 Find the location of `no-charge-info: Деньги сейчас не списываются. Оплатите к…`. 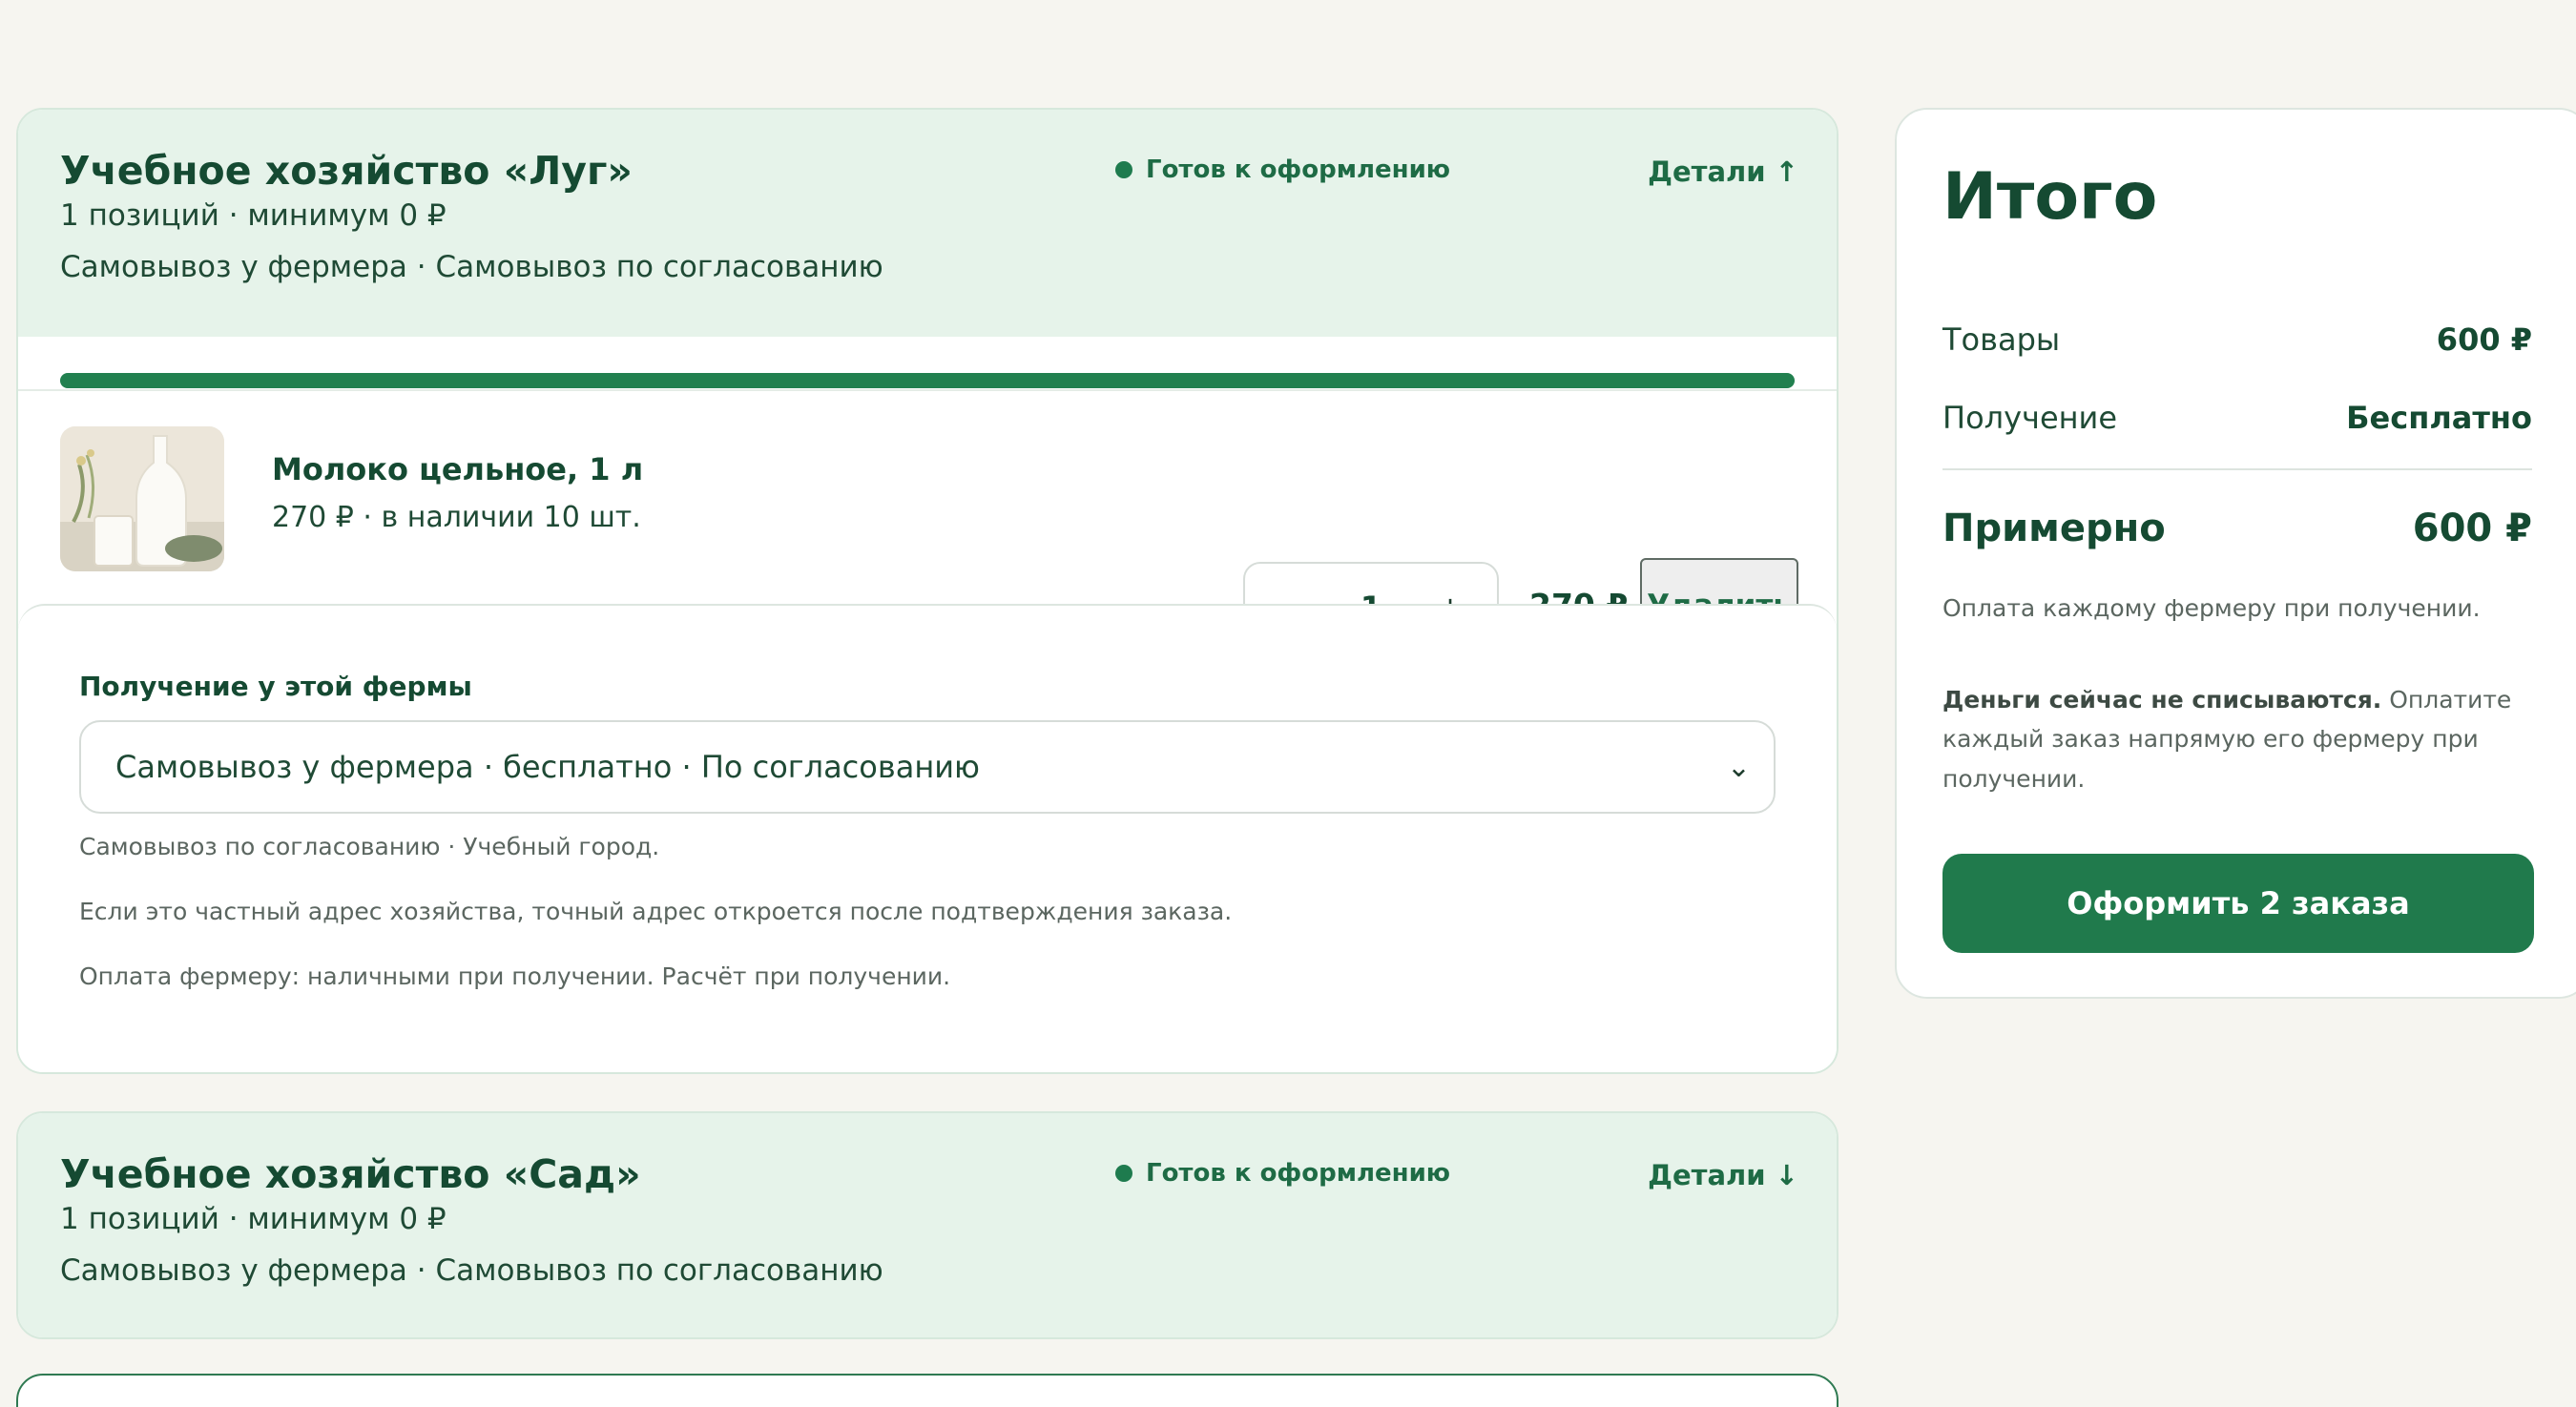

no-charge-info: Деньги сейчас не списываются. Оплатите к… is located at coordinates (2237, 739).